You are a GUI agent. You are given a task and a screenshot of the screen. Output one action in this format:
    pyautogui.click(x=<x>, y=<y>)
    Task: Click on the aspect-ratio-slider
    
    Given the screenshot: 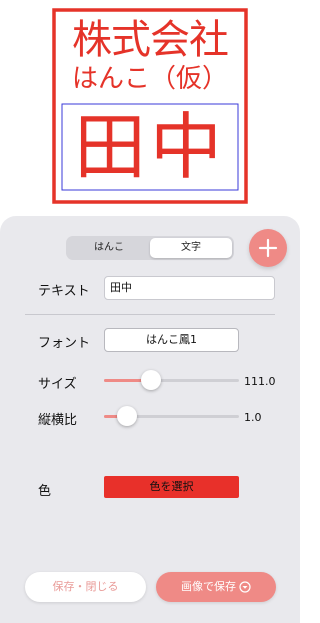 What is the action you would take?
    pyautogui.click(x=171, y=416)
    